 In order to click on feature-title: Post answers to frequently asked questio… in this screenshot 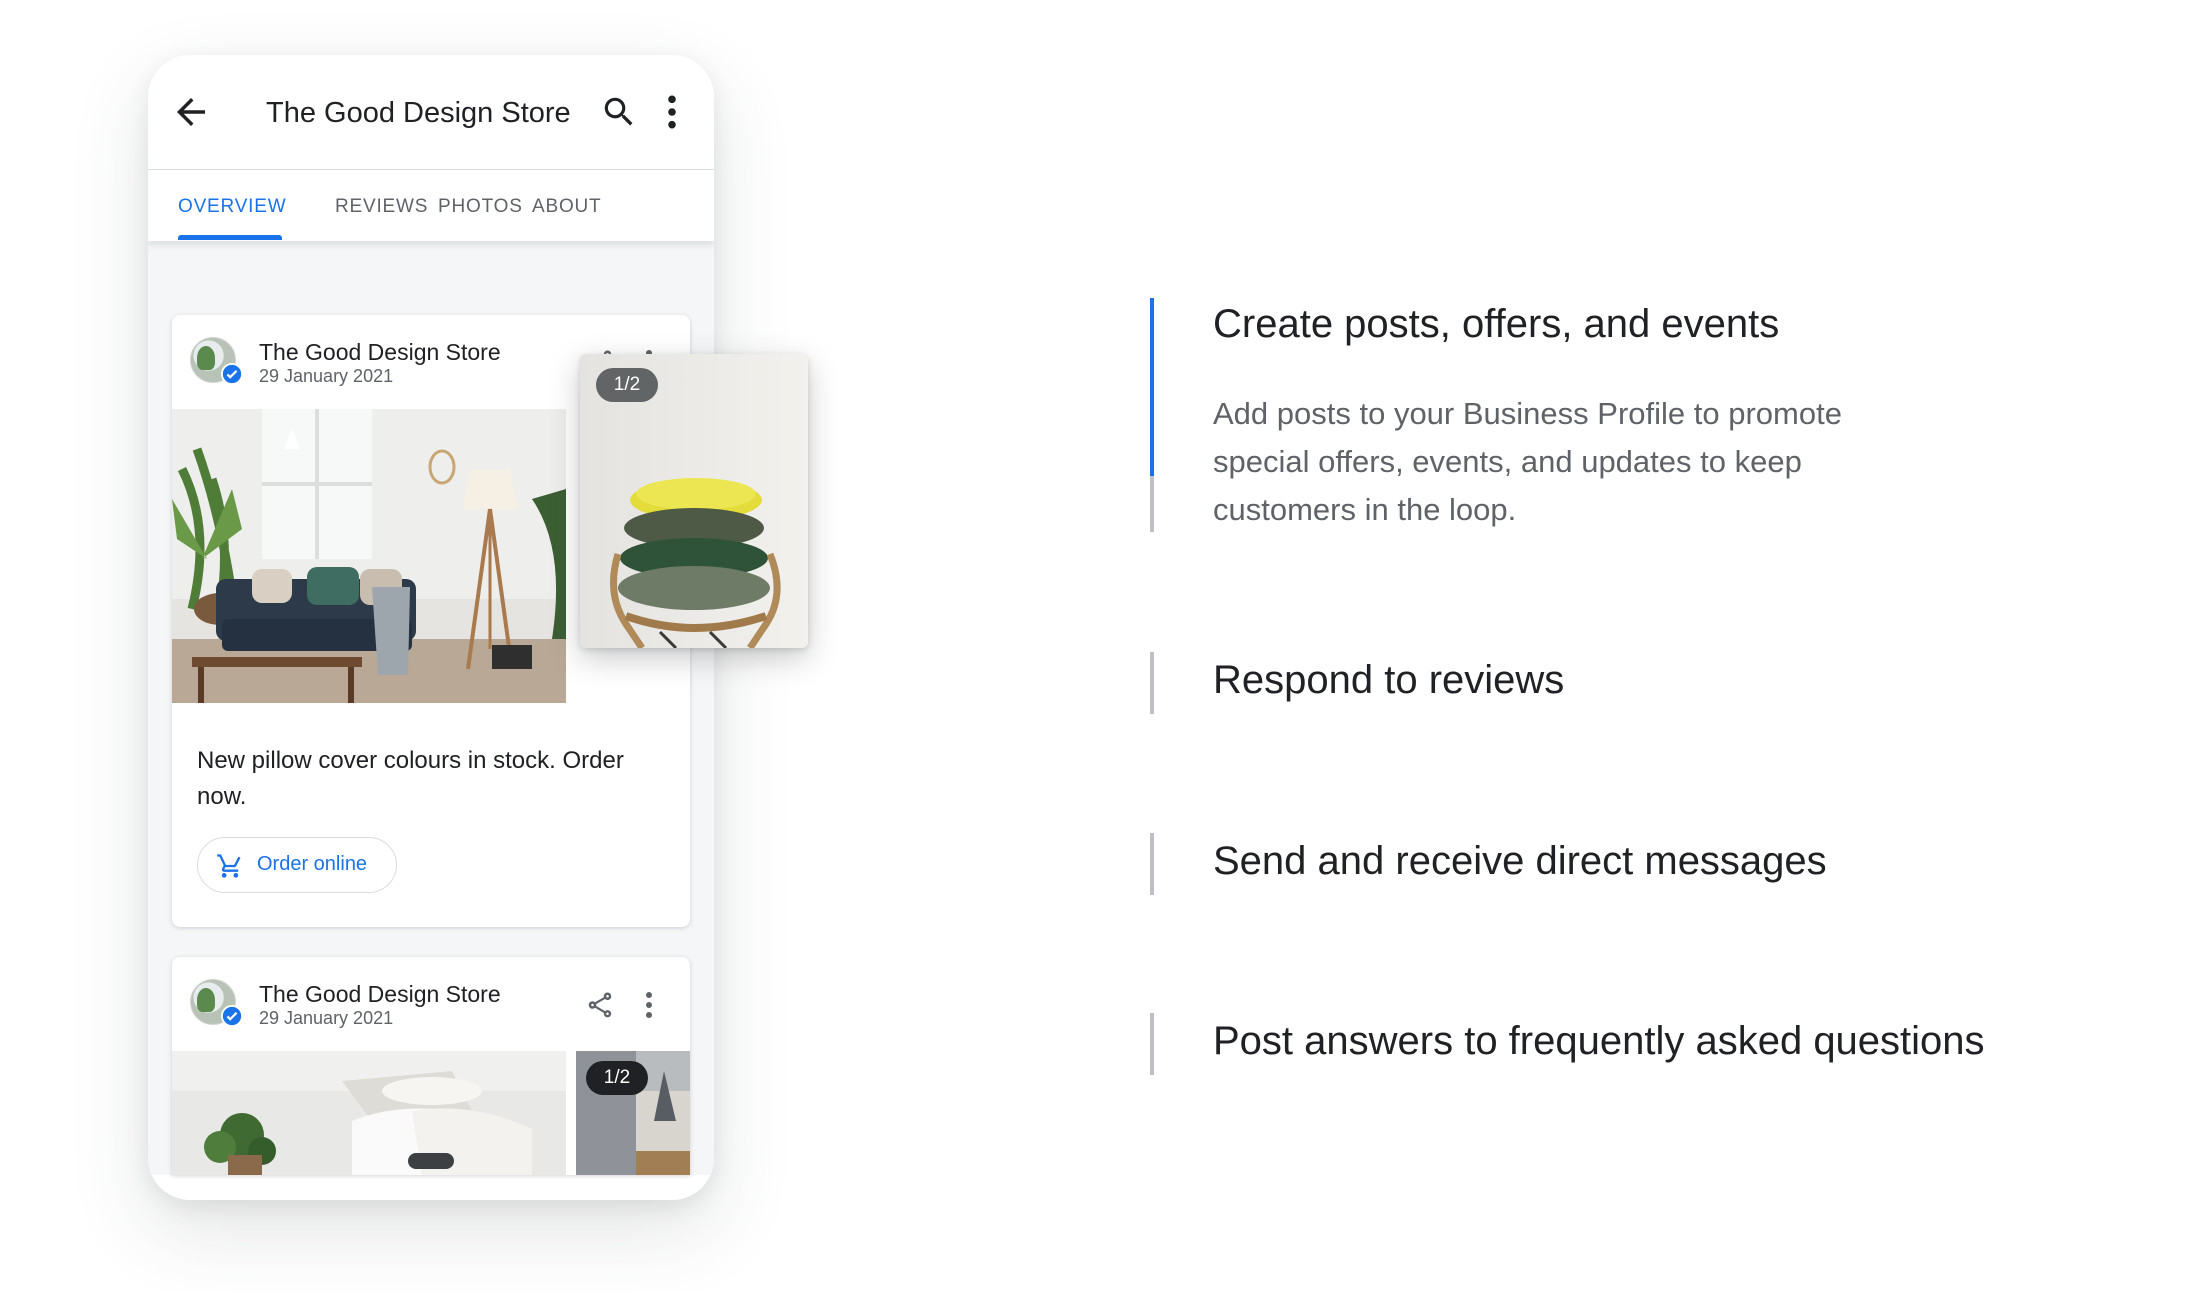, I will do `click(1599, 1041)`.